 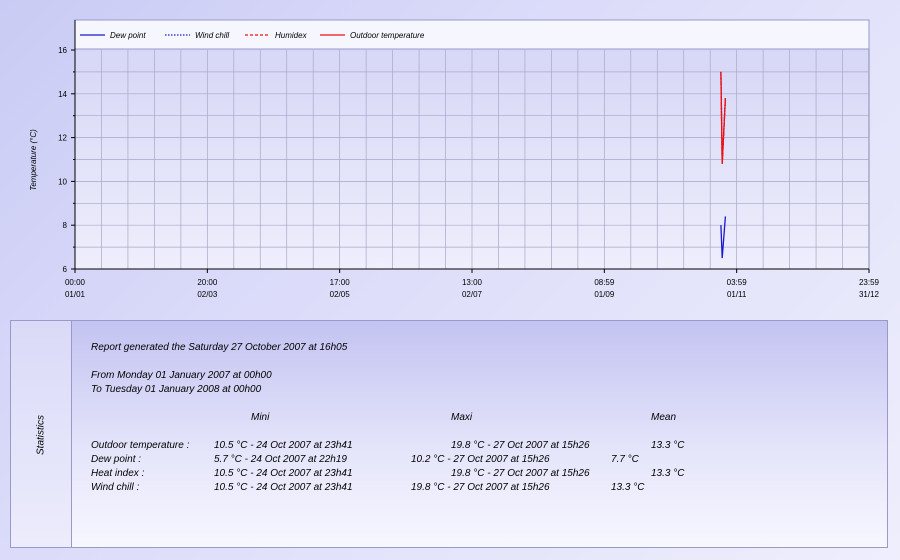 I want to click on row-label: Heat index :, so click(x=118, y=473).